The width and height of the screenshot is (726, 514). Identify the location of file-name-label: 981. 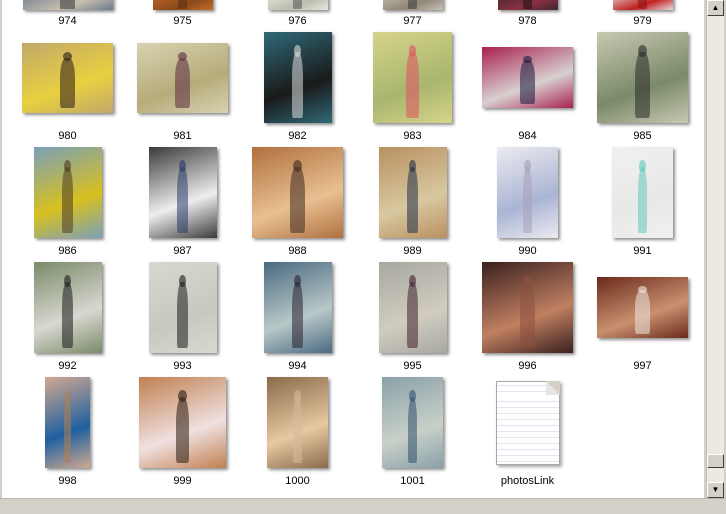
(182, 136).